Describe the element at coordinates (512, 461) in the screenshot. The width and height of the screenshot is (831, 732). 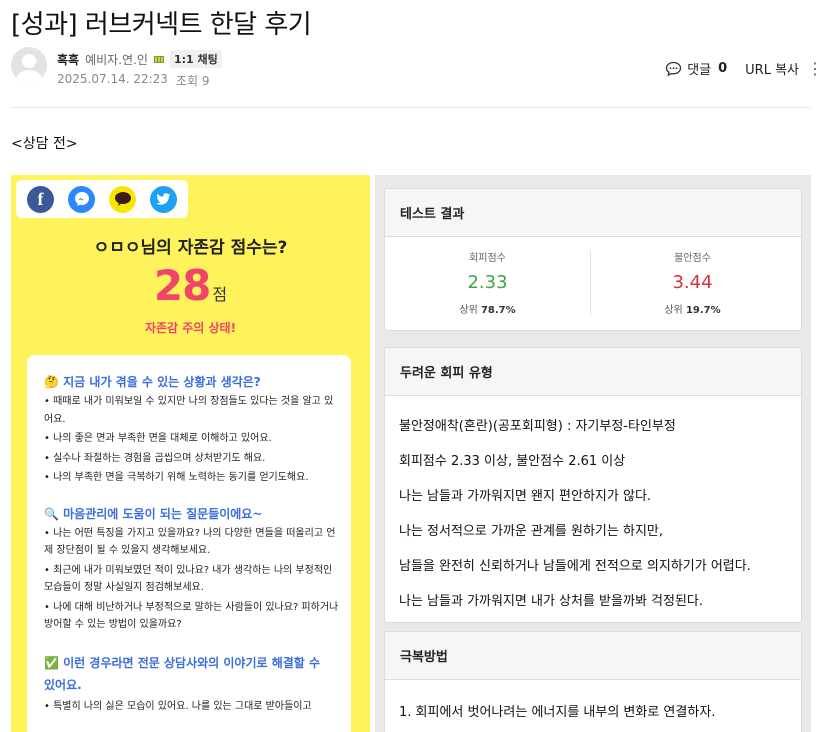
I see `type-line: 회피점수 2.33 이상, 불안점수 2.61 이상` at that location.